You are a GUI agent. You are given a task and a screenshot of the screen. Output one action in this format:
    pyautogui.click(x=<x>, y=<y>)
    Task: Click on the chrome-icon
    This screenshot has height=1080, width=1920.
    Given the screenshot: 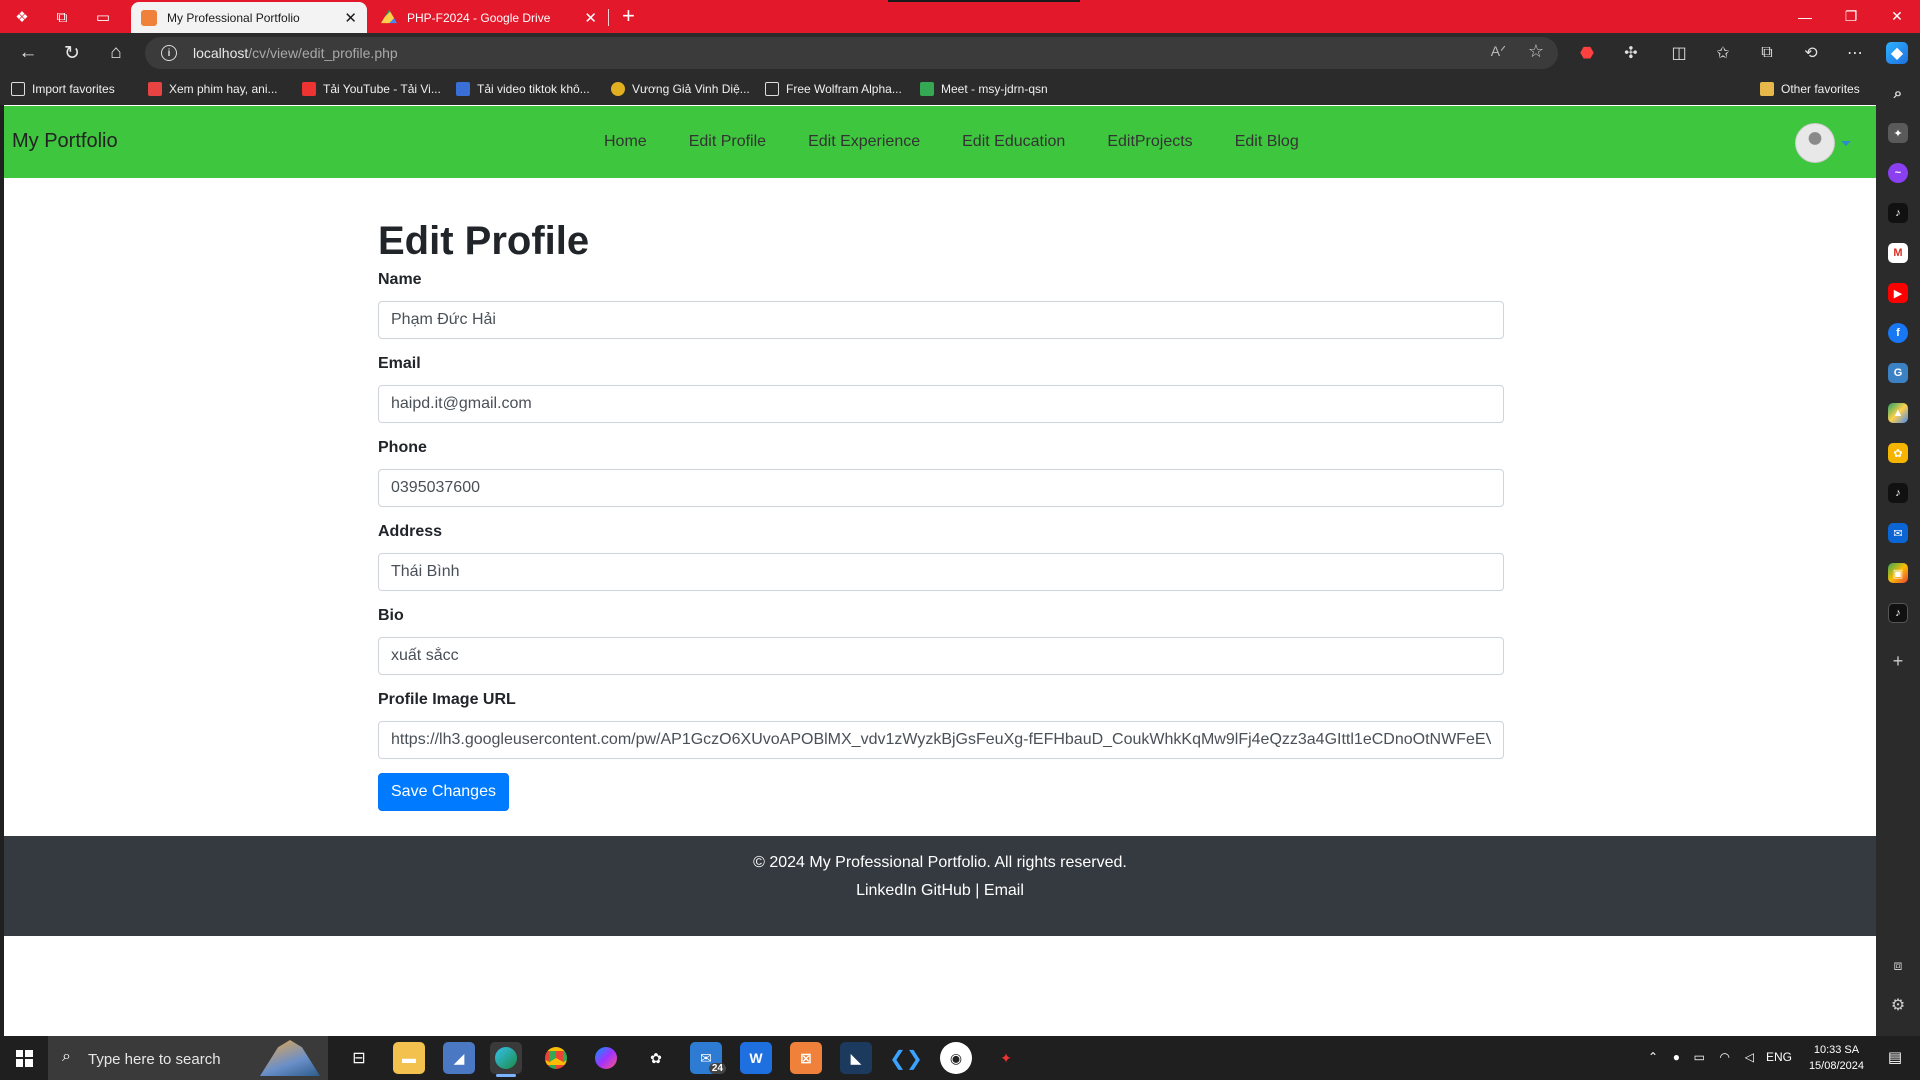 What is the action you would take?
    pyautogui.click(x=556, y=1058)
    